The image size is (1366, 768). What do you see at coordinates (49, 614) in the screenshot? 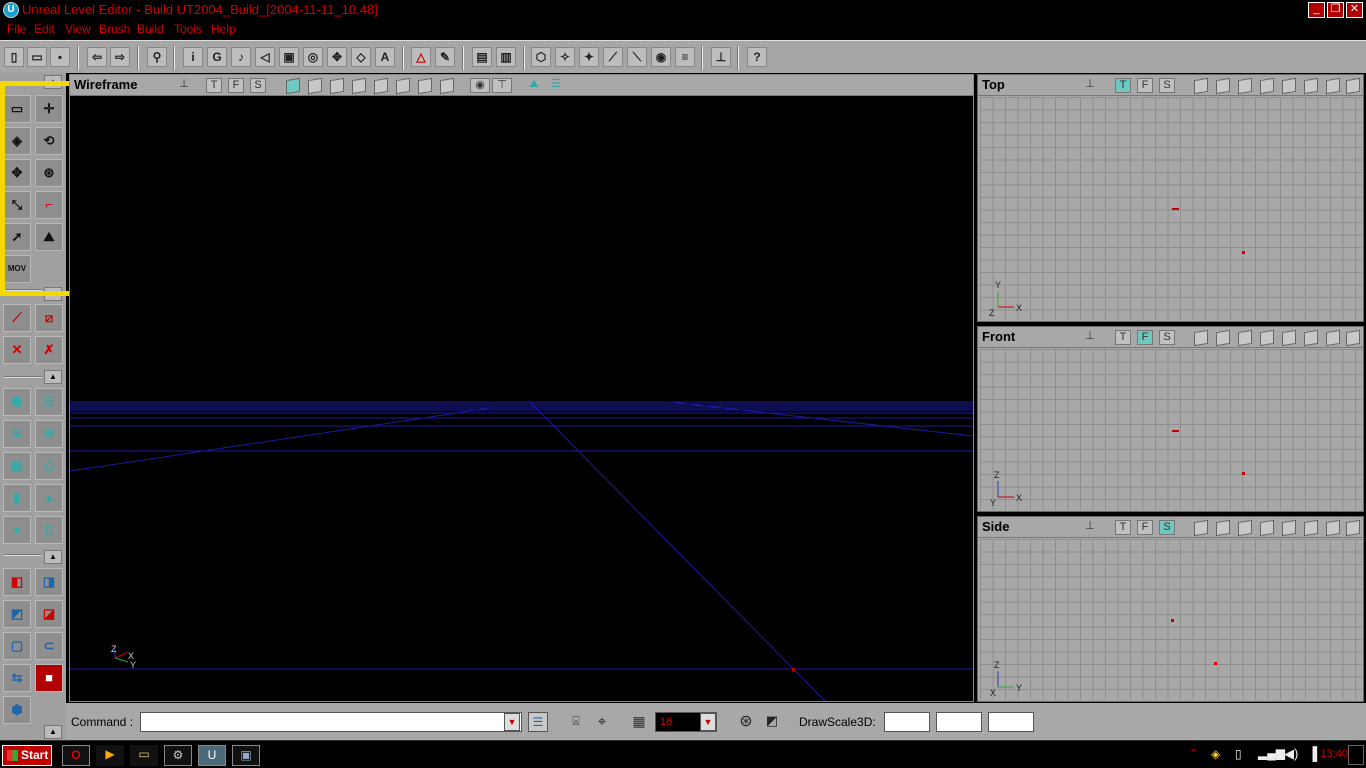
I see `csg-deintersect-icon: ◪` at bounding box center [49, 614].